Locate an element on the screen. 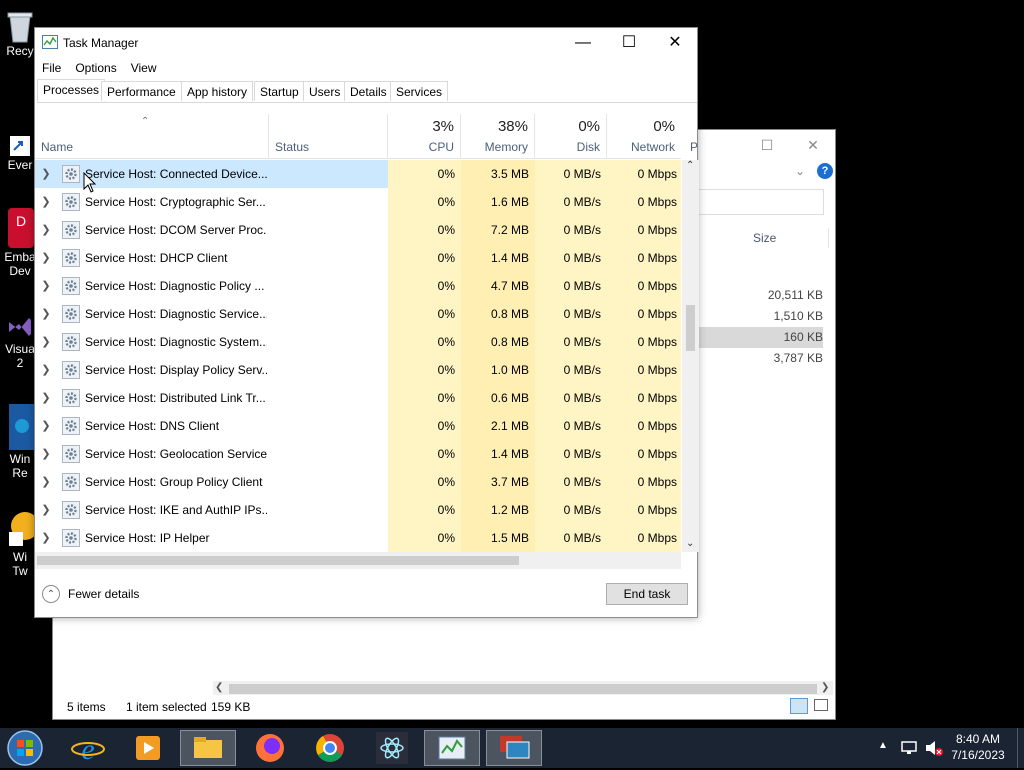 This screenshot has height=770, width=1024. column-header-memory: 38% Memory is located at coordinates (498, 136).